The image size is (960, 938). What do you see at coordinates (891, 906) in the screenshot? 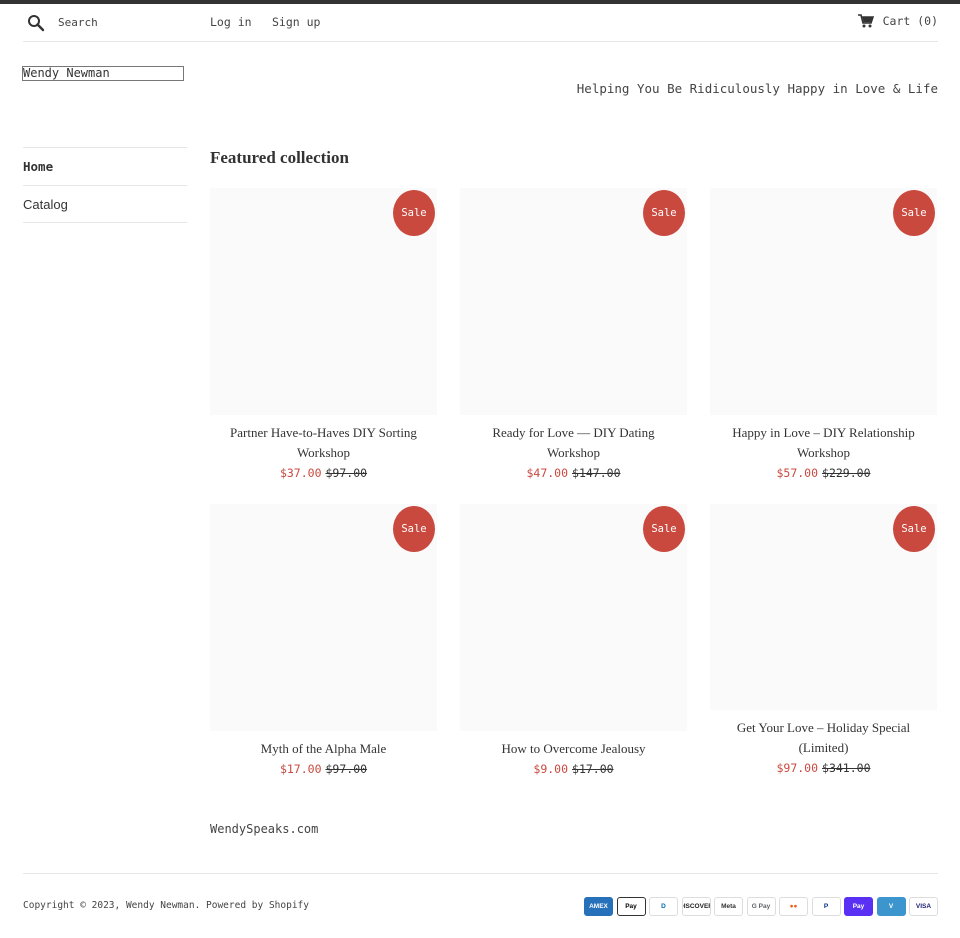
I see `venmo-icon: V` at bounding box center [891, 906].